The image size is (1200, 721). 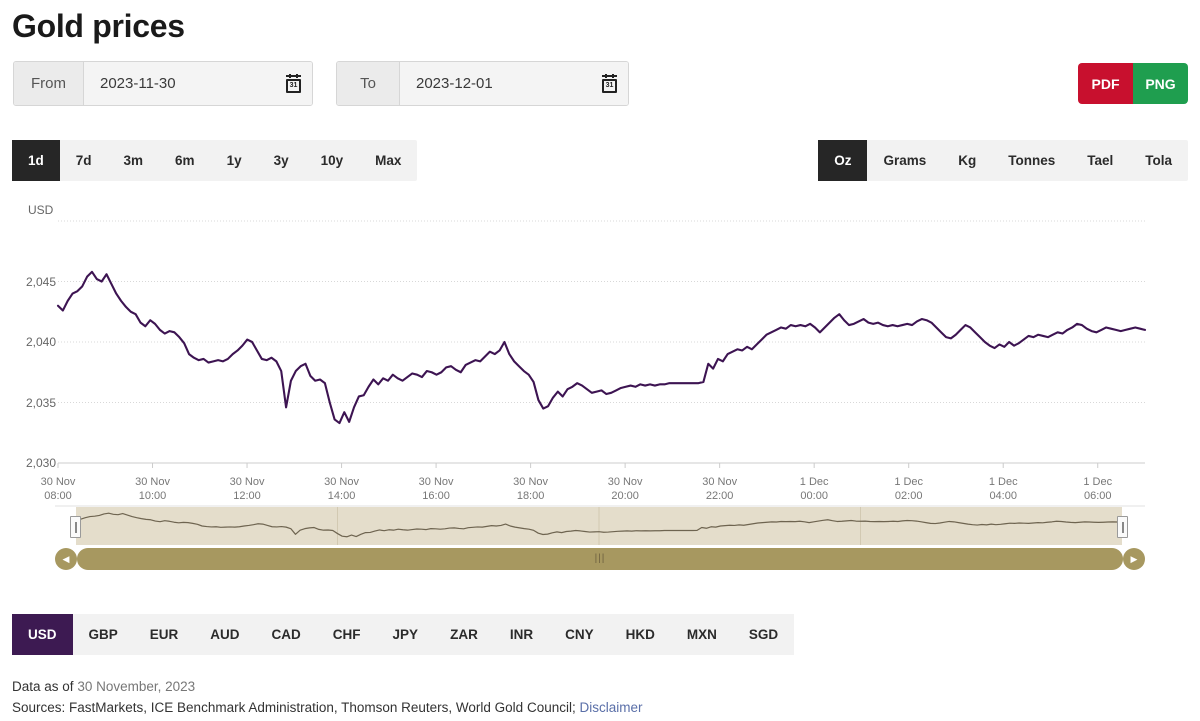 What do you see at coordinates (843, 160) in the screenshot?
I see `unit-tab-oz: Oz` at bounding box center [843, 160].